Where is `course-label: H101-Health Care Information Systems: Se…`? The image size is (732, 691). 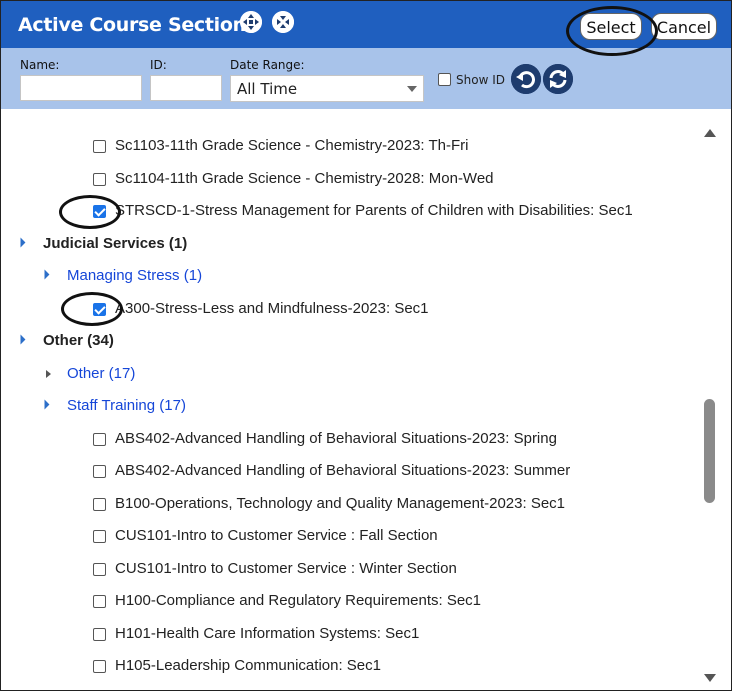 course-label: H101-Health Care Information Systems: Se… is located at coordinates (267, 633).